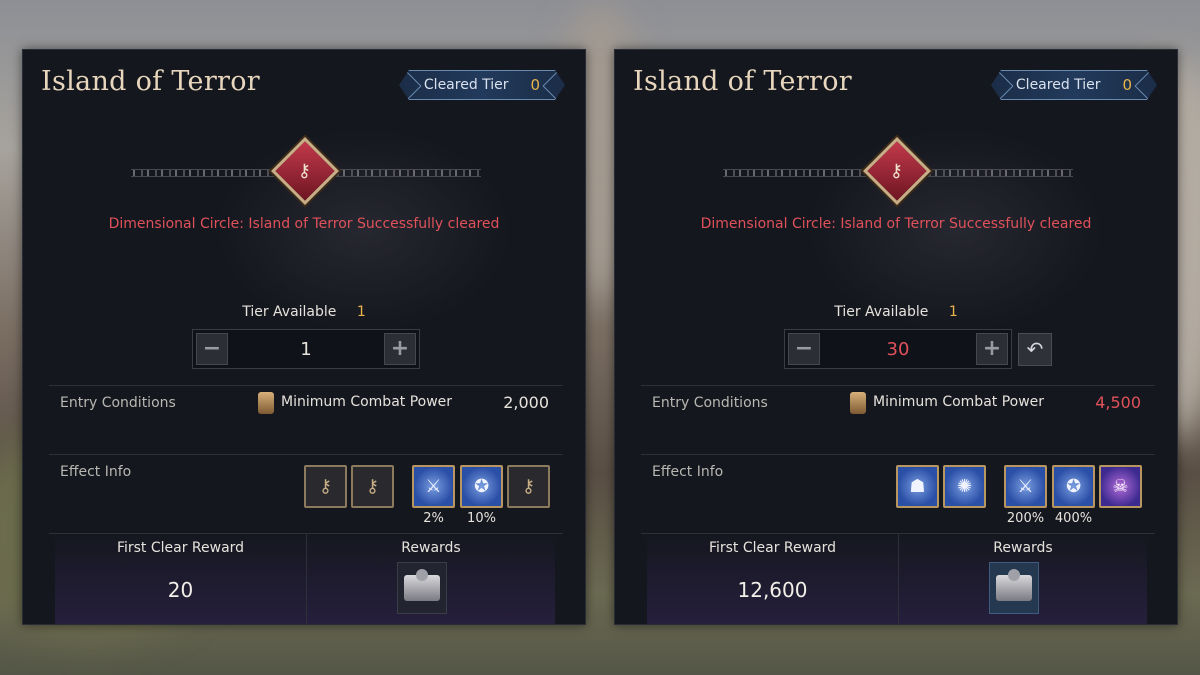  I want to click on min-combat-power-value: 4,500, so click(1118, 402).